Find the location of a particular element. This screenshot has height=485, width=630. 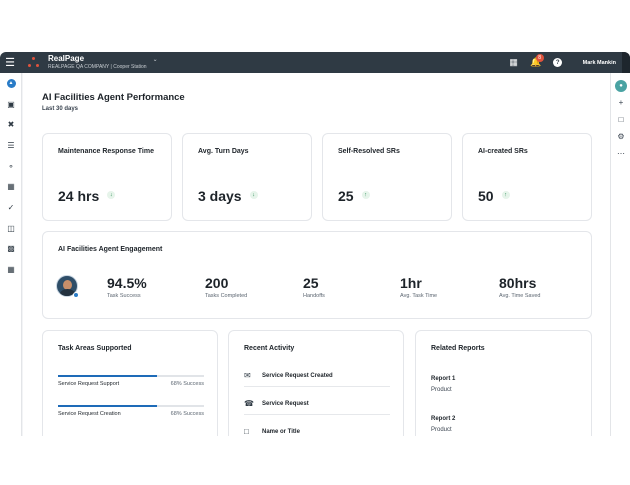

stat-label: Task Success is located at coordinates (124, 296).